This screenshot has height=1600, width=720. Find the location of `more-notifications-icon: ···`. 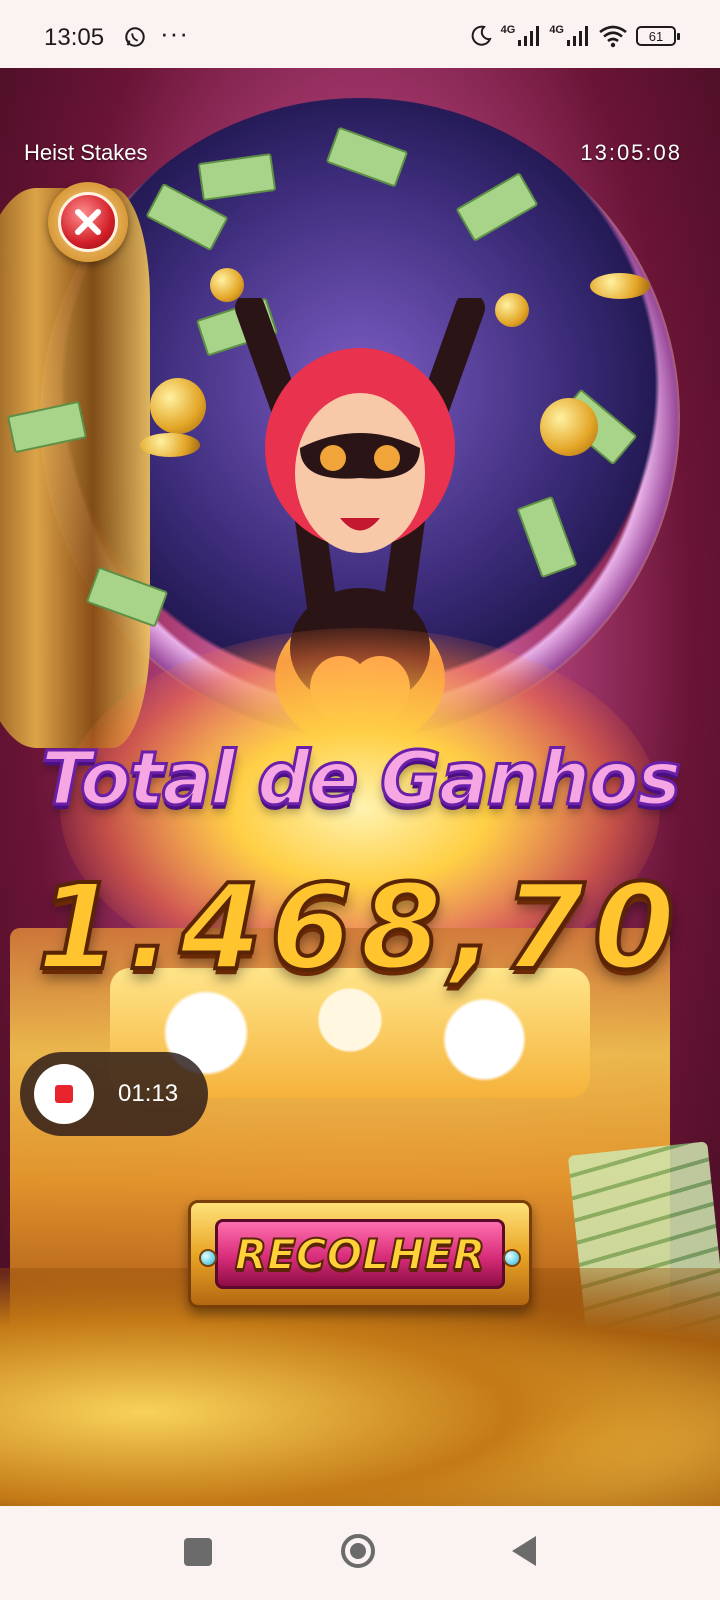

more-notifications-icon: ··· is located at coordinates (174, 33).